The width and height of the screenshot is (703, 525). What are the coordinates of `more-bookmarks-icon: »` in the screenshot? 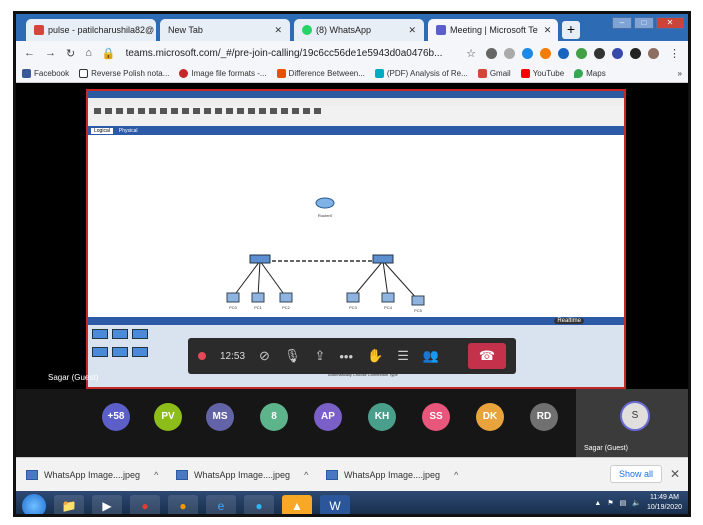 It's located at (680, 73).